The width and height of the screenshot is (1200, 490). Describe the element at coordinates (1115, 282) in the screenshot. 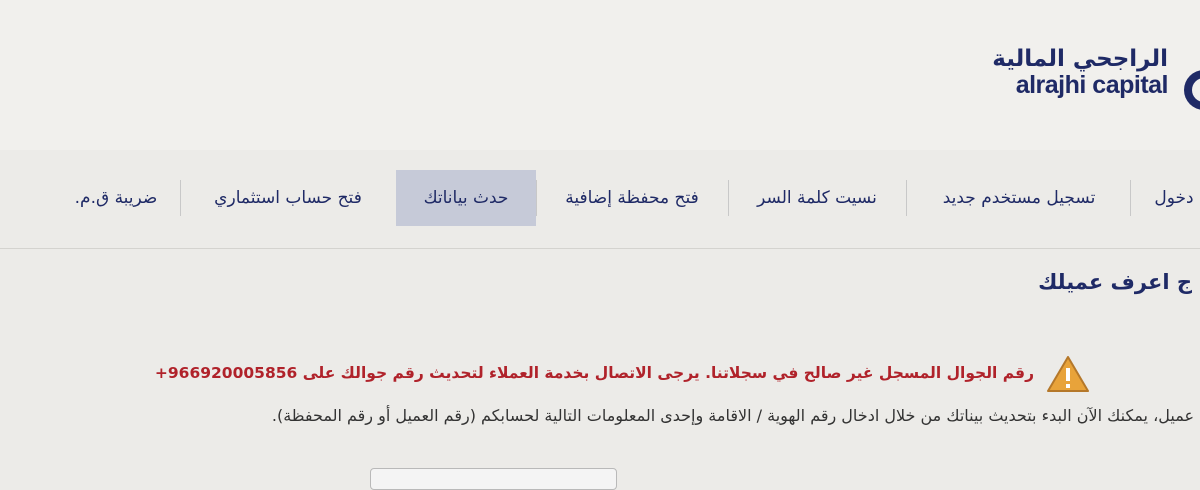

I see `page-title: ج اعرف عميلك` at that location.